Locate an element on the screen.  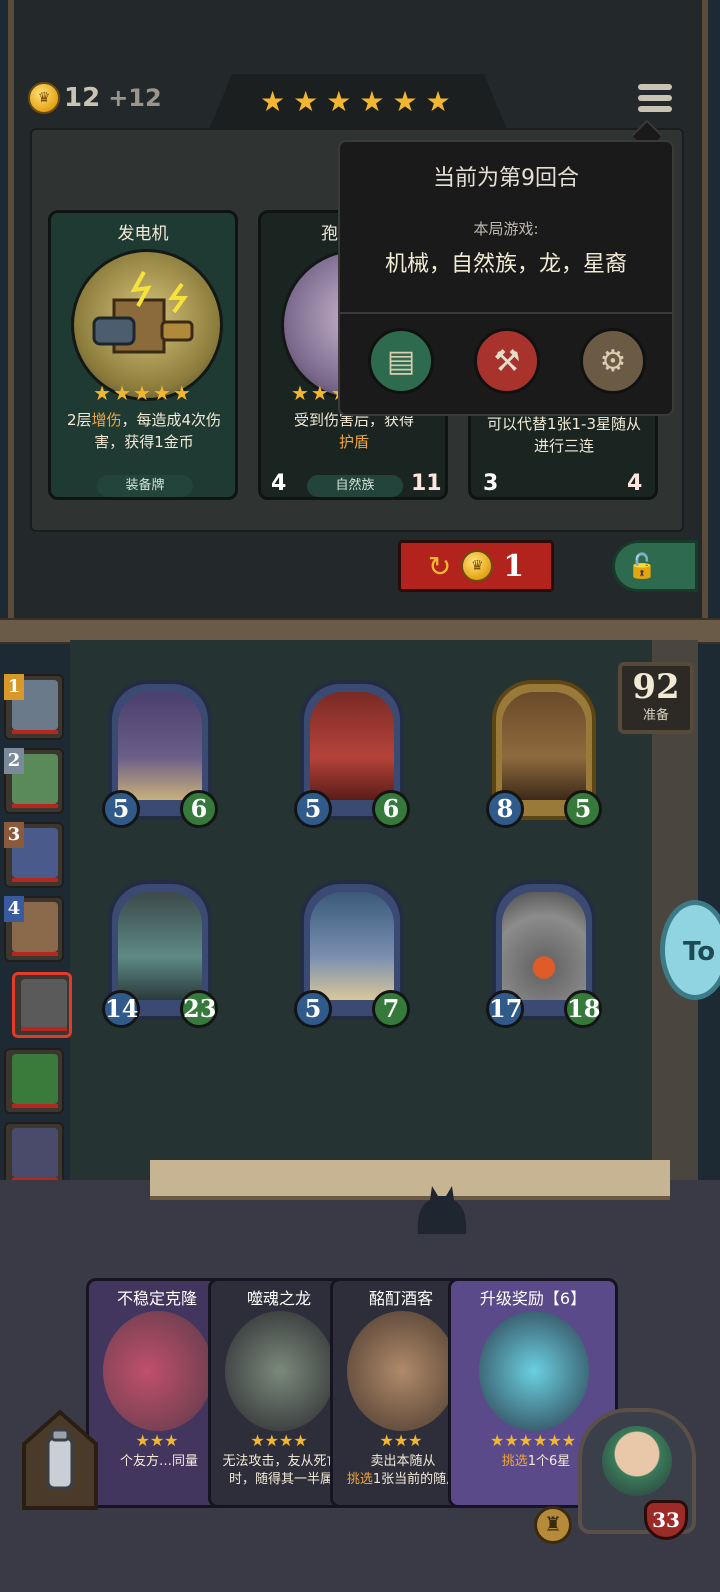
menu-icon is located at coordinates (656, 100).